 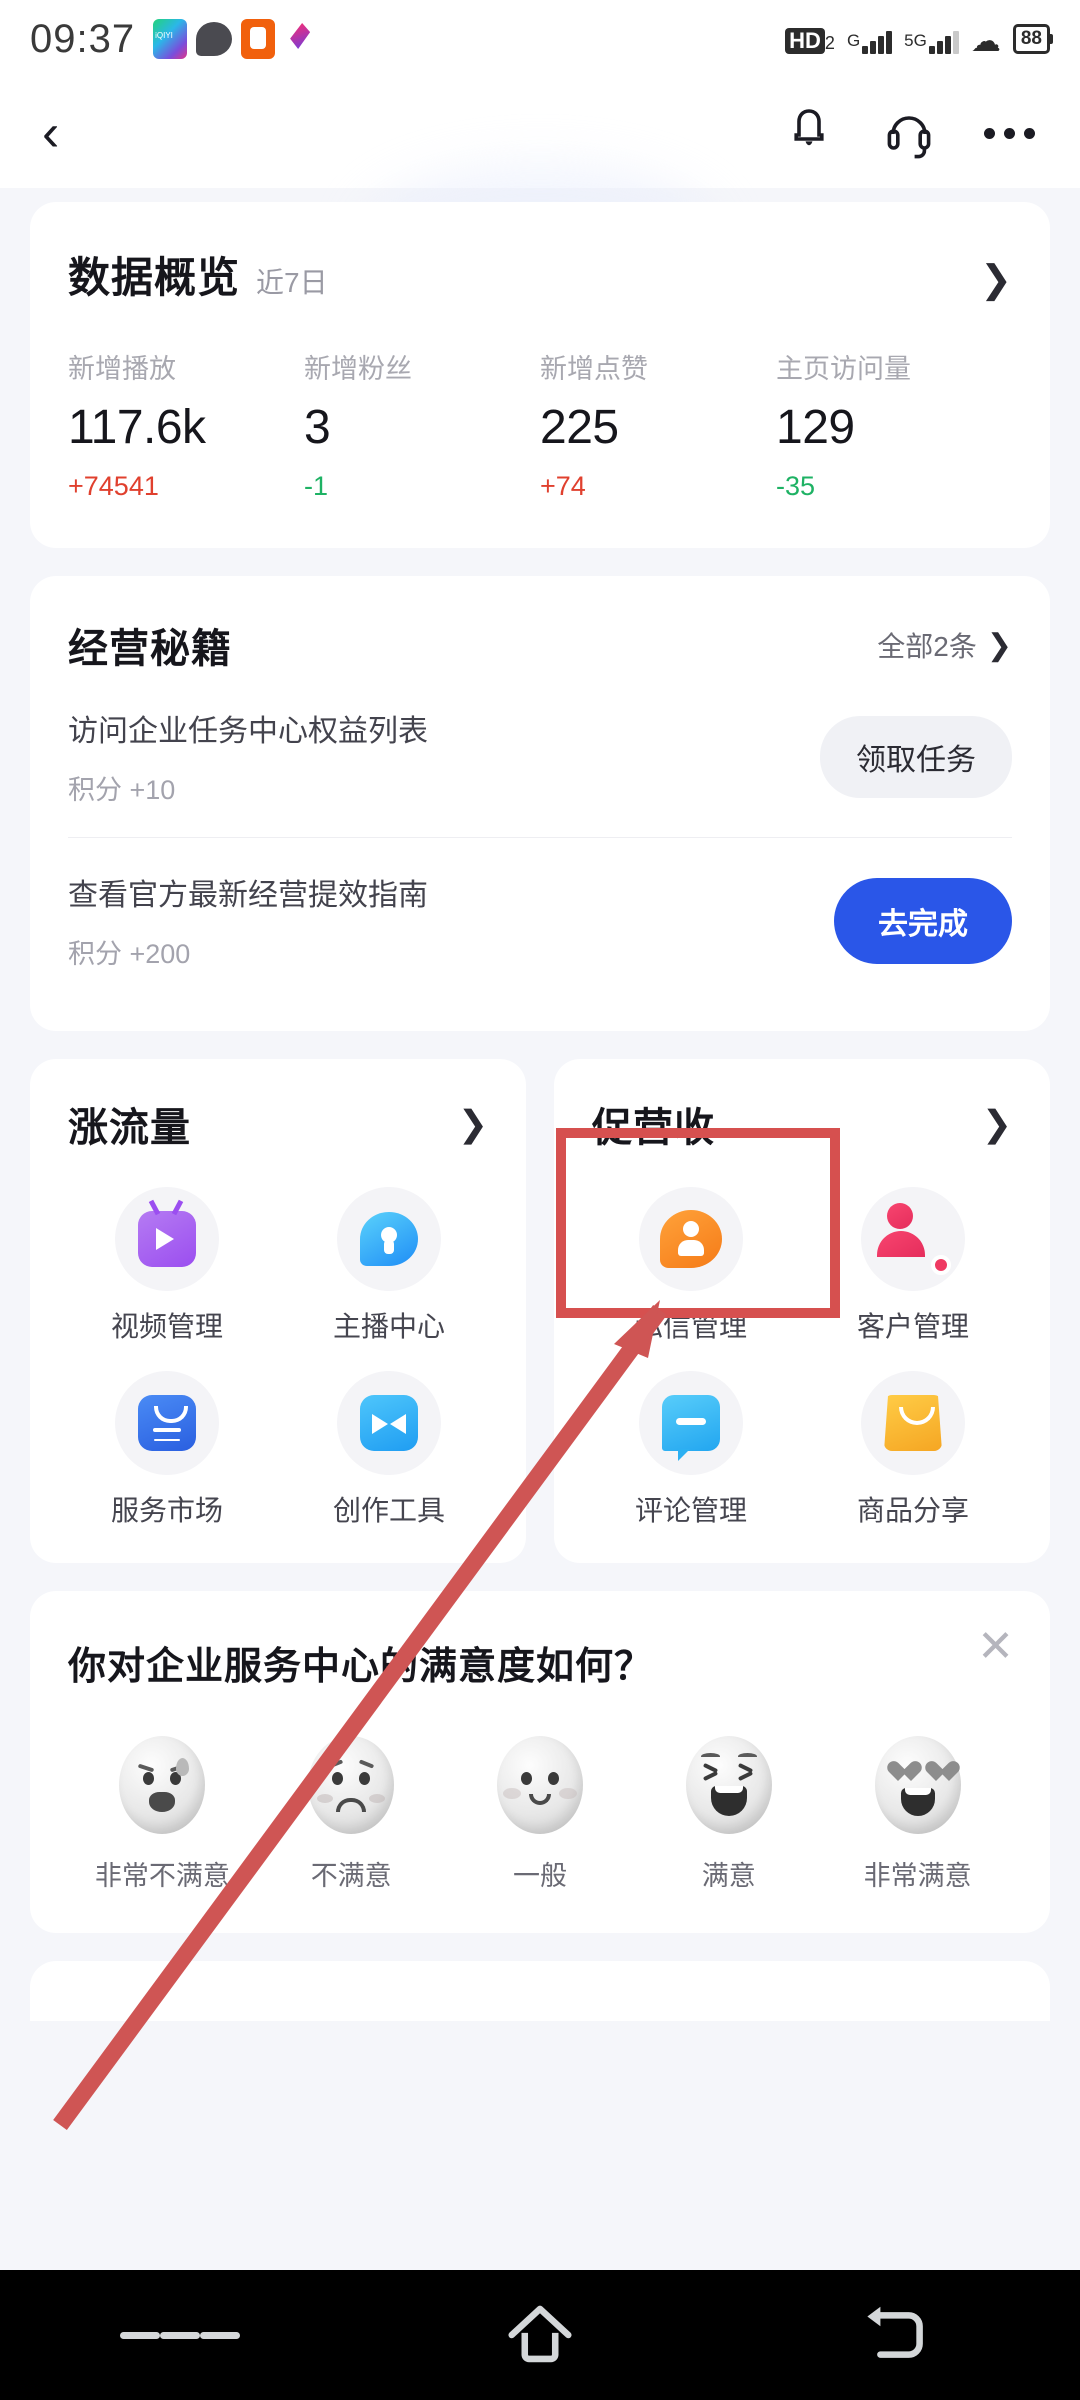 What do you see at coordinates (563, 486) in the screenshot?
I see `metric-delta: +74` at bounding box center [563, 486].